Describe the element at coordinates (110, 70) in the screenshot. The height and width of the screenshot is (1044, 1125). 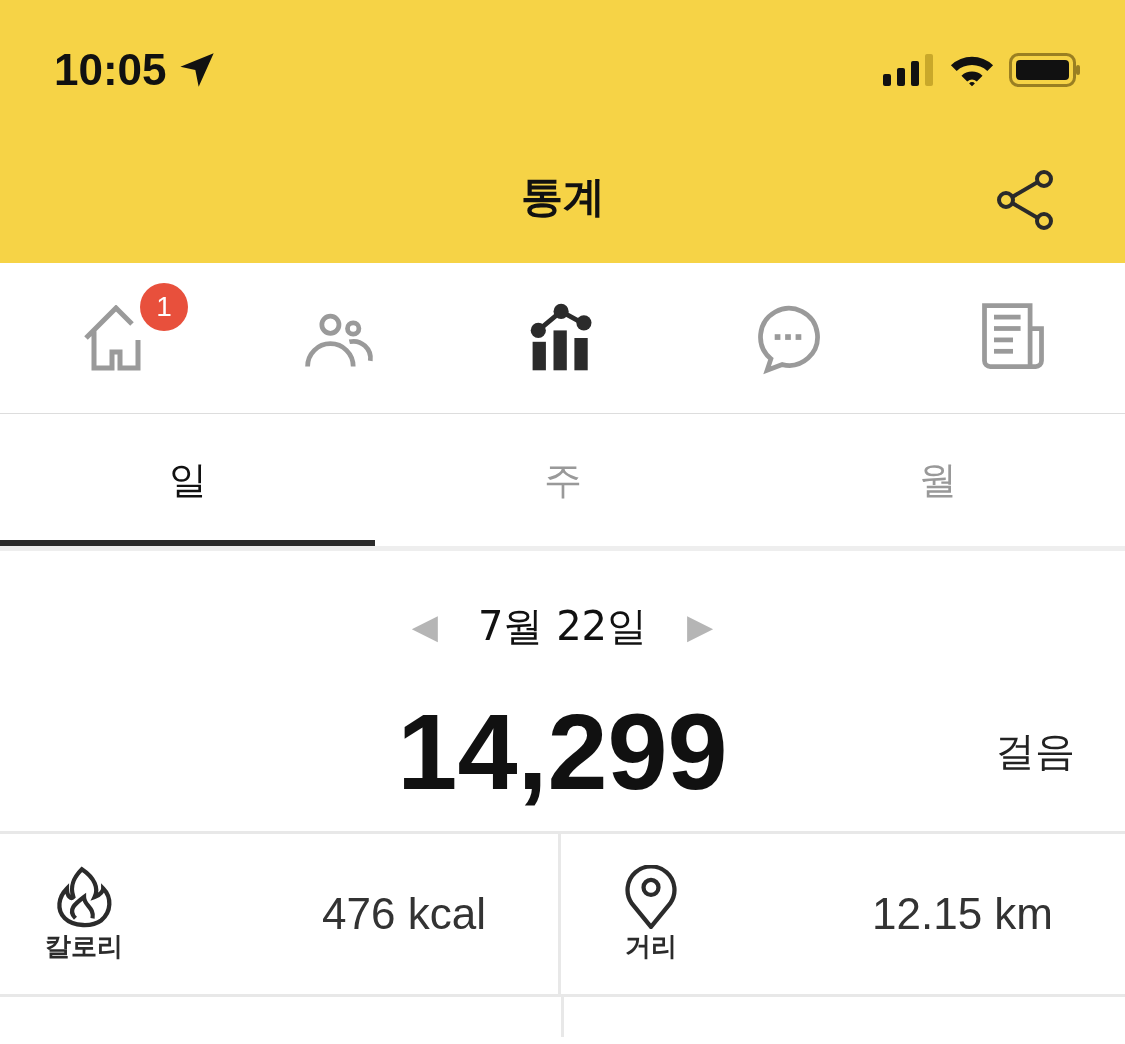
I see `status-time: 10:05` at that location.